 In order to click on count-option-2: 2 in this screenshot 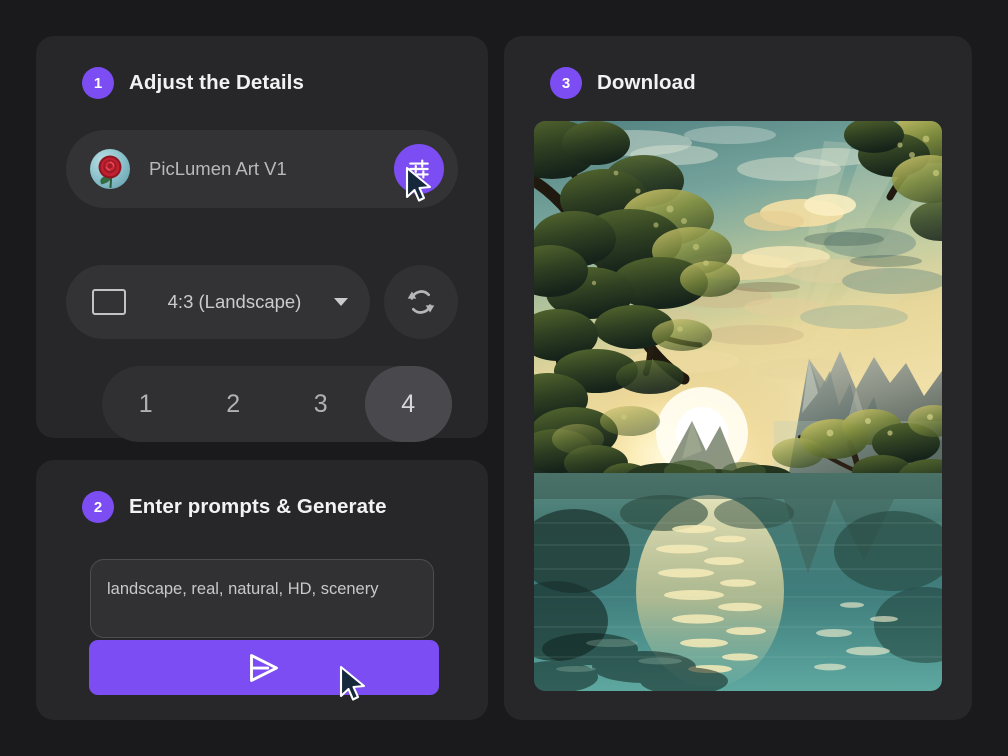, I will do `click(234, 404)`.